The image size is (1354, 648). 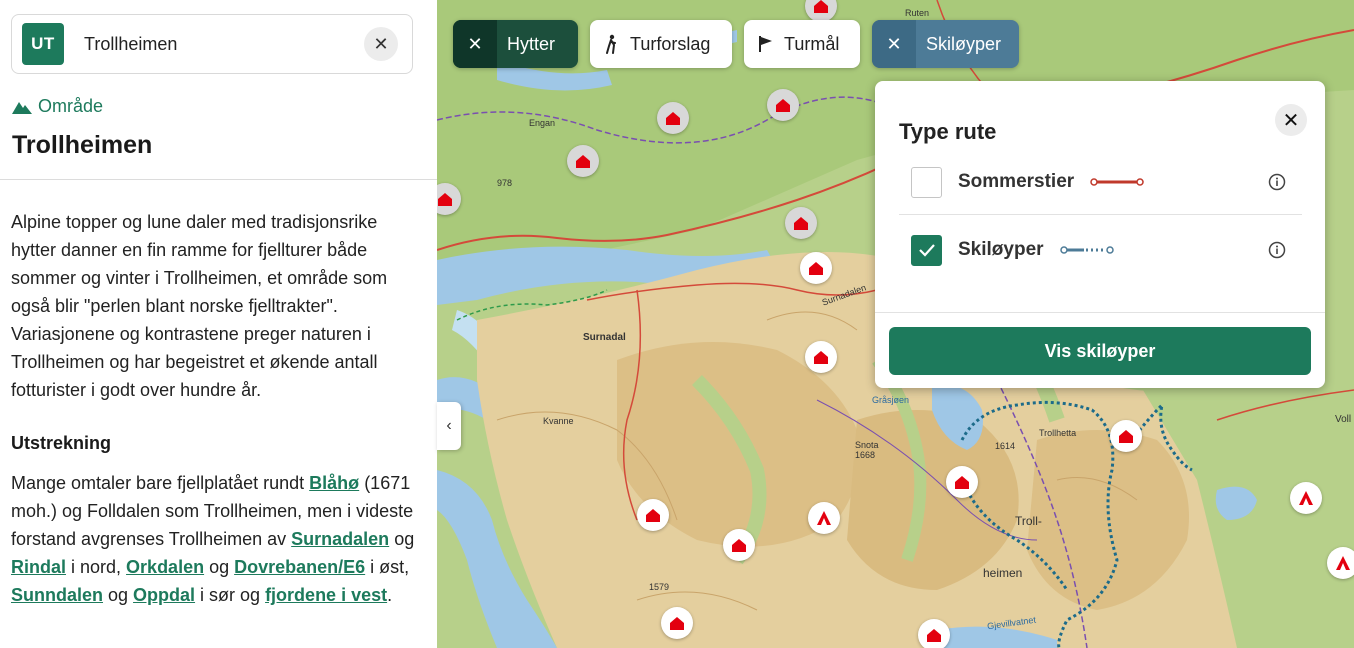 I want to click on filter-chip-skiloyper: ✕ Skiløyper, so click(x=945, y=44).